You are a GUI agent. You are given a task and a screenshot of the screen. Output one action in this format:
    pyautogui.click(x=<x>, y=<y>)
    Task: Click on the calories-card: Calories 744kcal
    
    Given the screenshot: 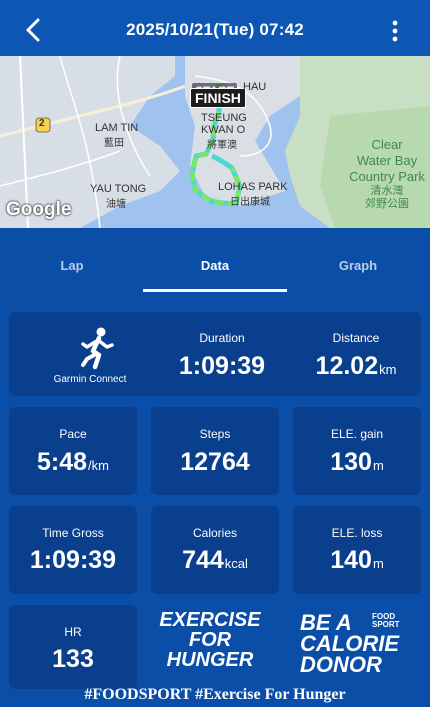 What is the action you would take?
    pyautogui.click(x=215, y=550)
    